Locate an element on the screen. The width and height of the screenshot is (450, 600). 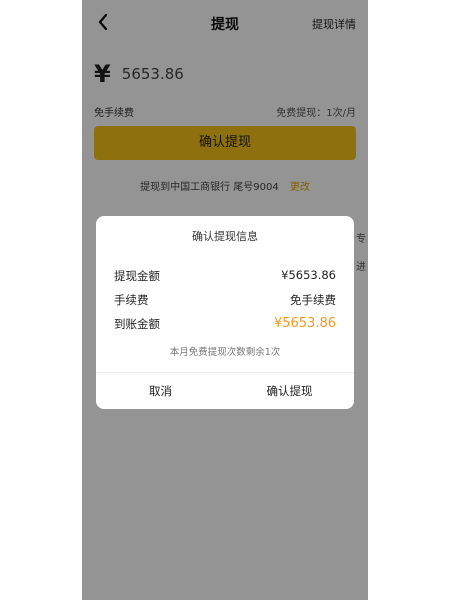
dialog-row-value: ¥5653.86 is located at coordinates (308, 275).